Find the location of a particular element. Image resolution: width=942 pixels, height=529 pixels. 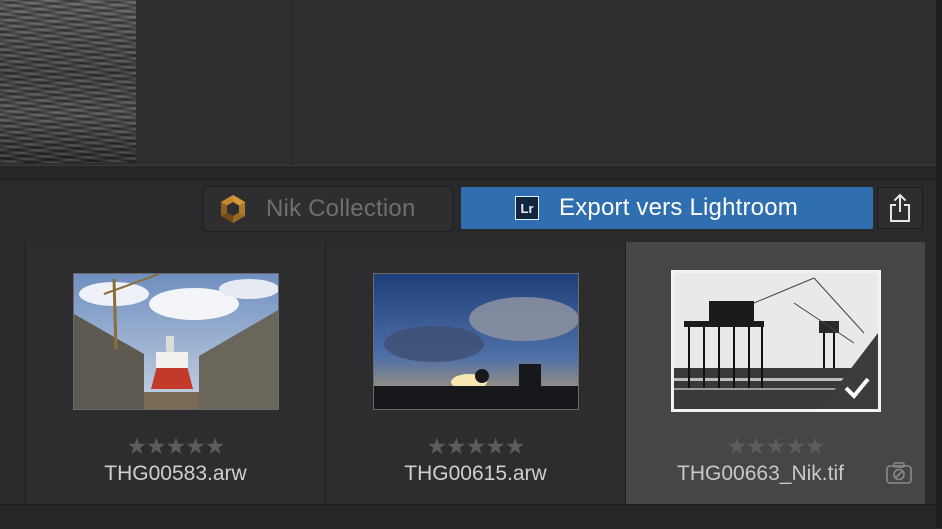

filename-label: THG00615.arw is located at coordinates (475, 473).